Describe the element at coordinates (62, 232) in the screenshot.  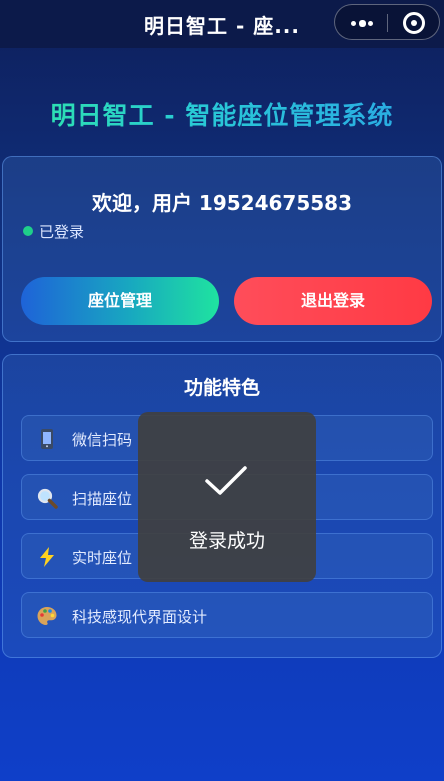
I see `login-status: 已登录` at that location.